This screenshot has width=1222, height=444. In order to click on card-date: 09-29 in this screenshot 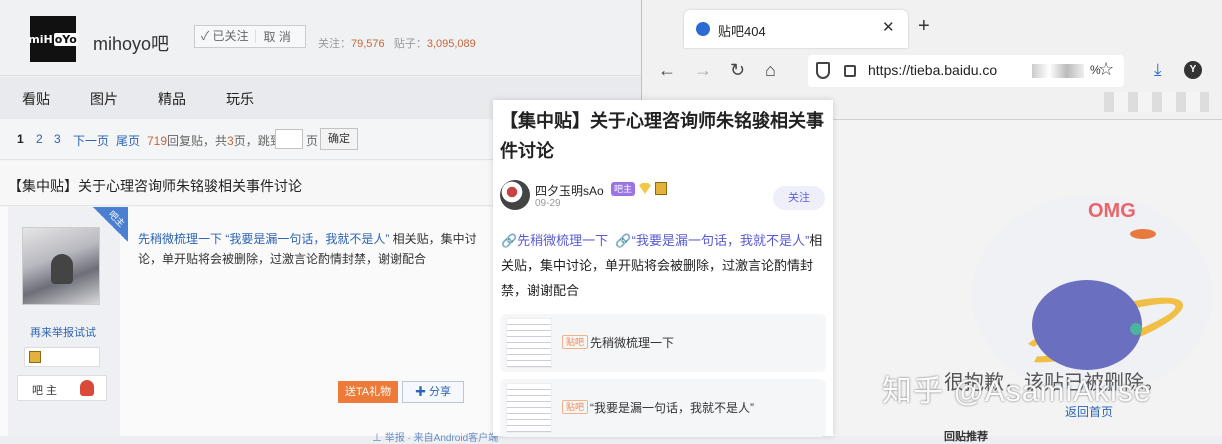, I will do `click(548, 203)`.